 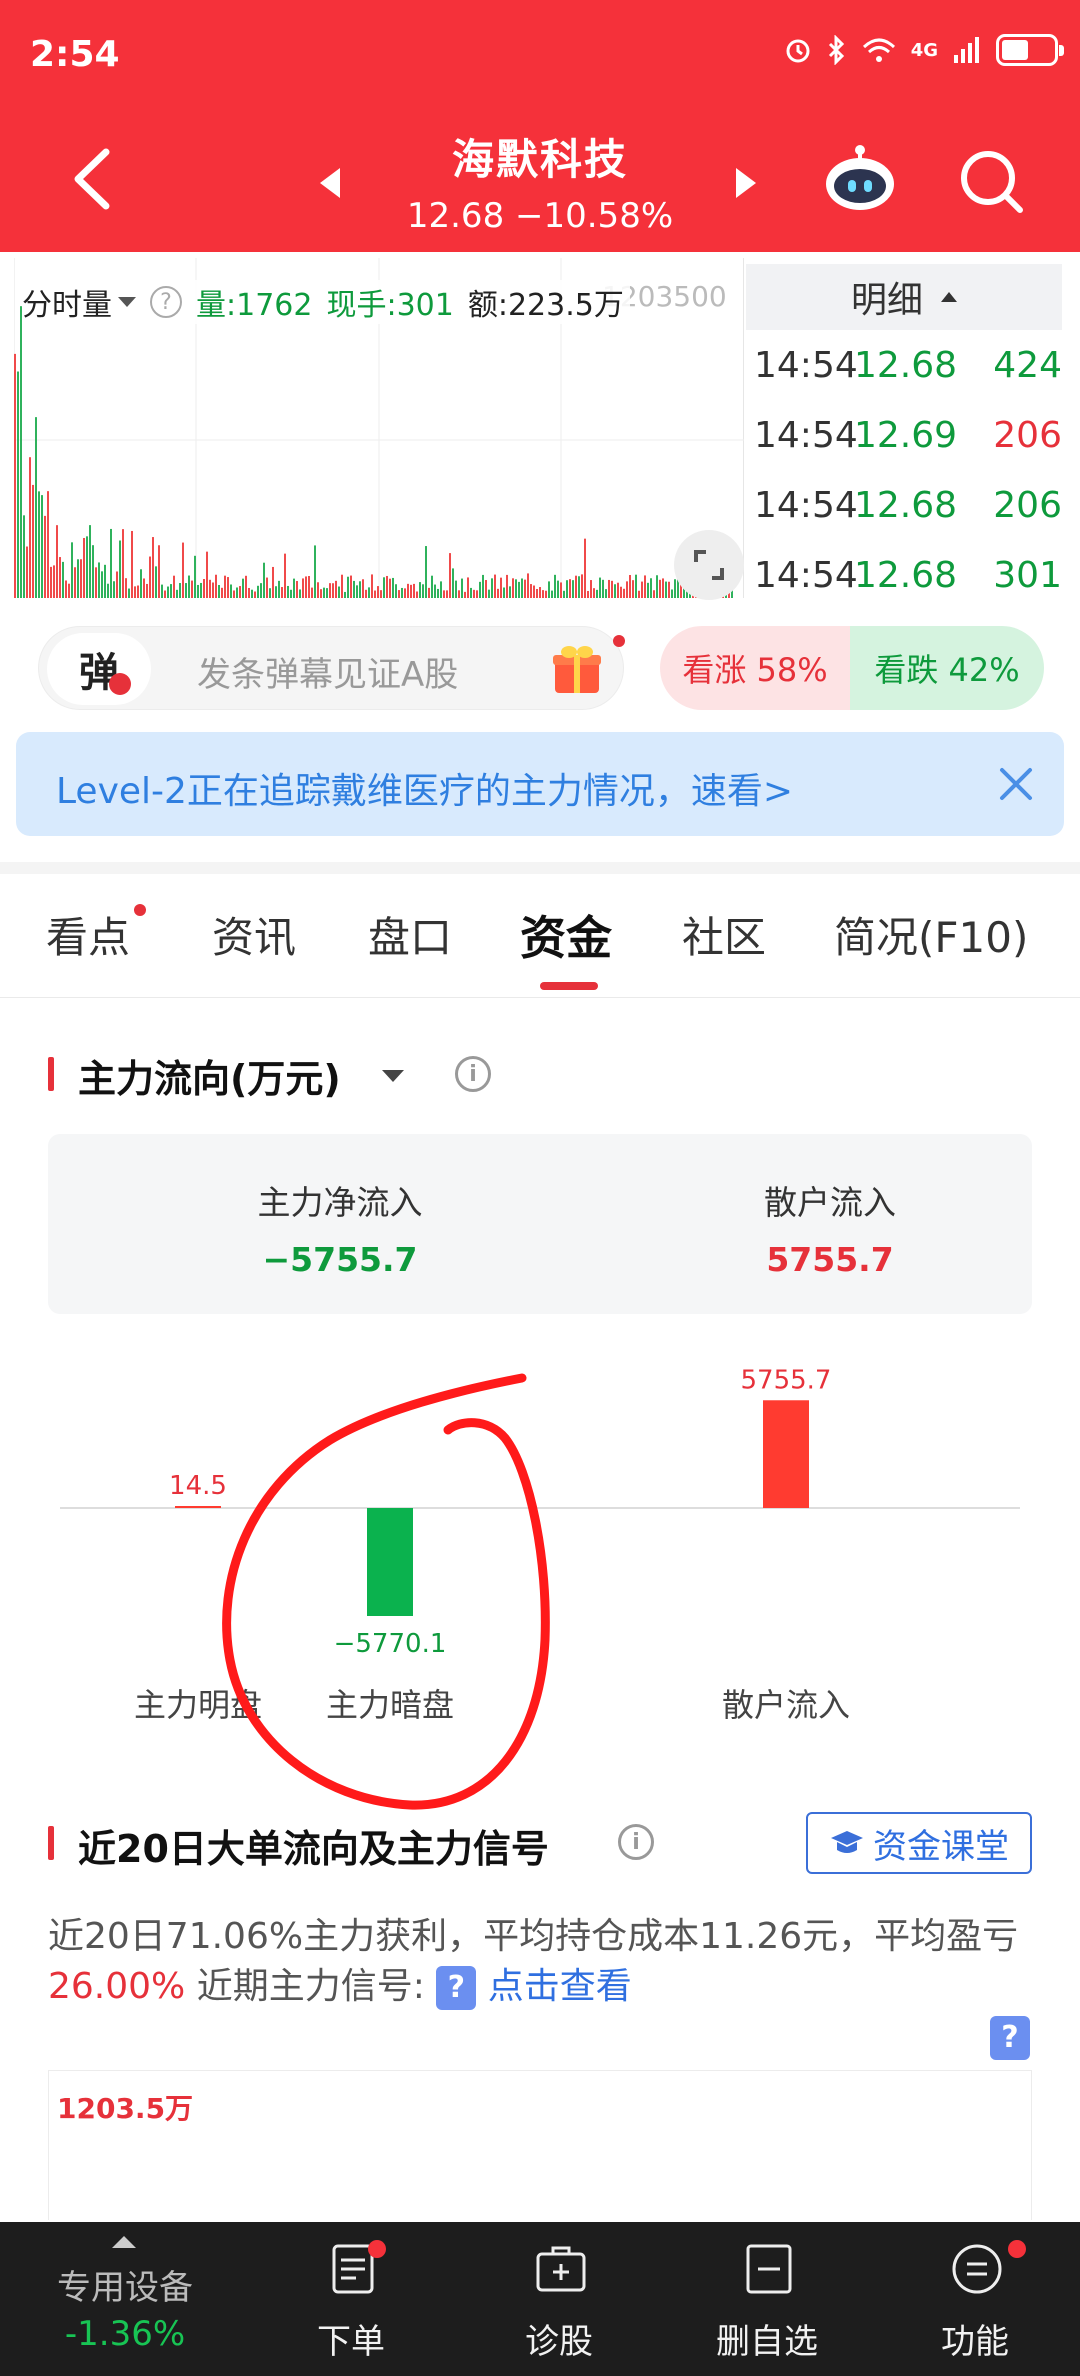 I want to click on tab-community: 社区, so click(x=724, y=934).